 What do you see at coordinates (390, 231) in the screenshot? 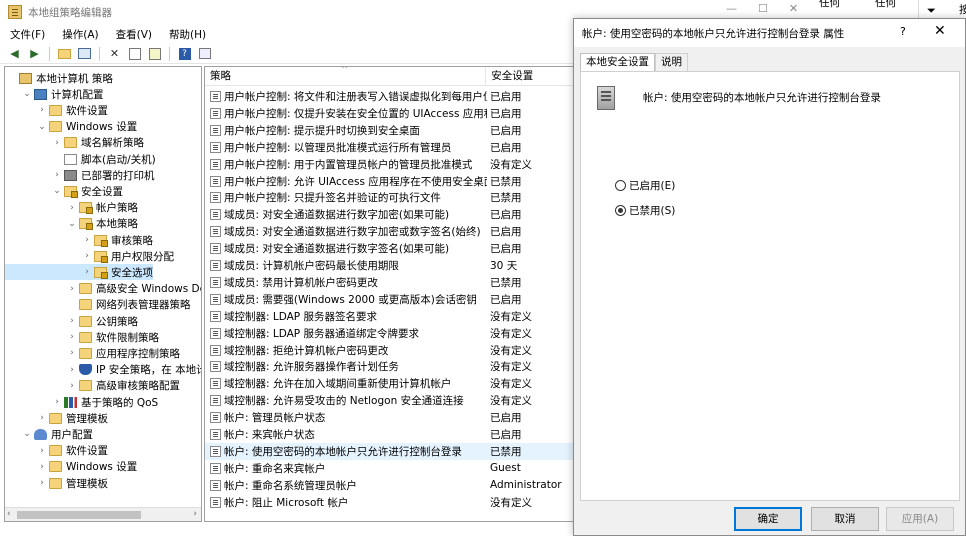
I see `table-row: 域成员: 对安全通道数据进行数字加密或数字签名(始终) 已启用` at bounding box center [390, 231].